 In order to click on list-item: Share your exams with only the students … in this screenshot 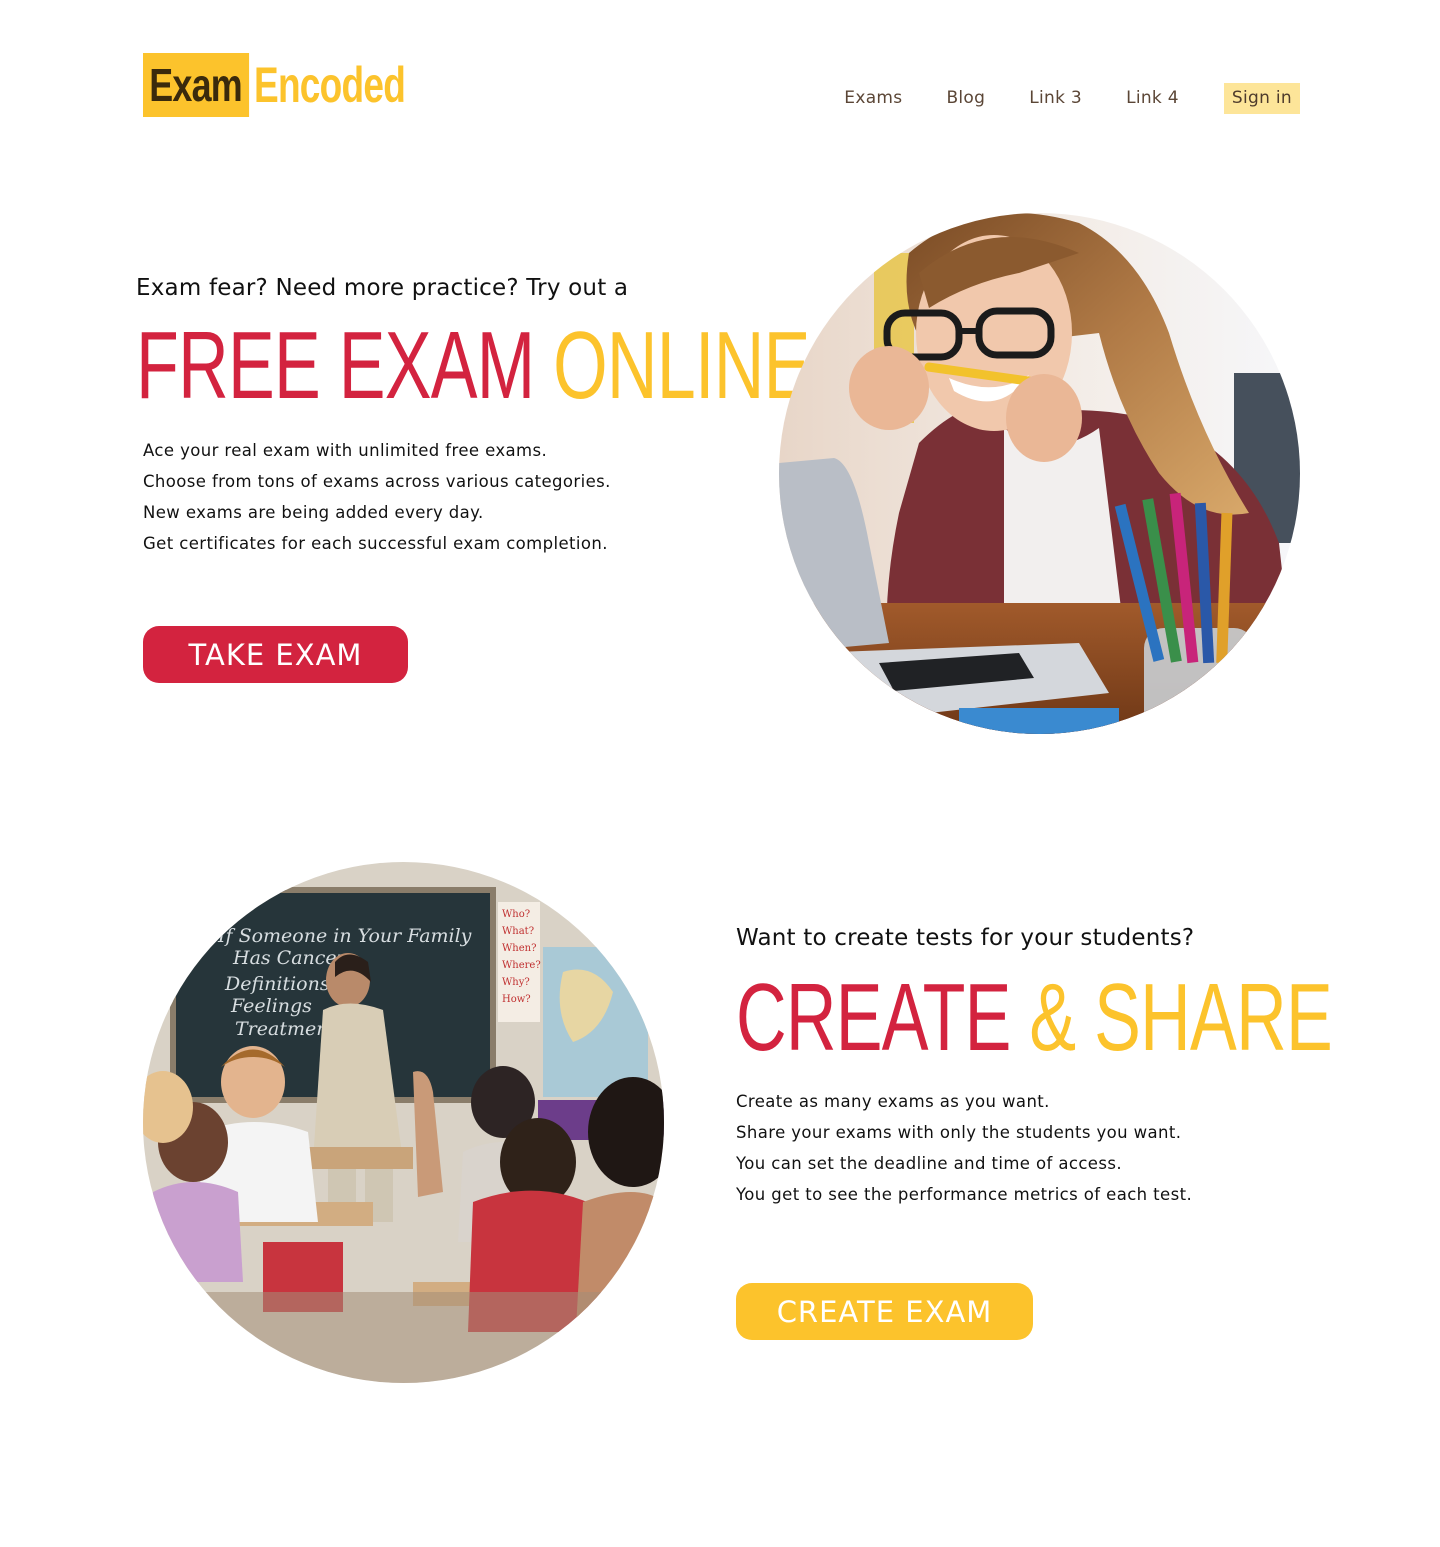, I will do `click(959, 1132)`.